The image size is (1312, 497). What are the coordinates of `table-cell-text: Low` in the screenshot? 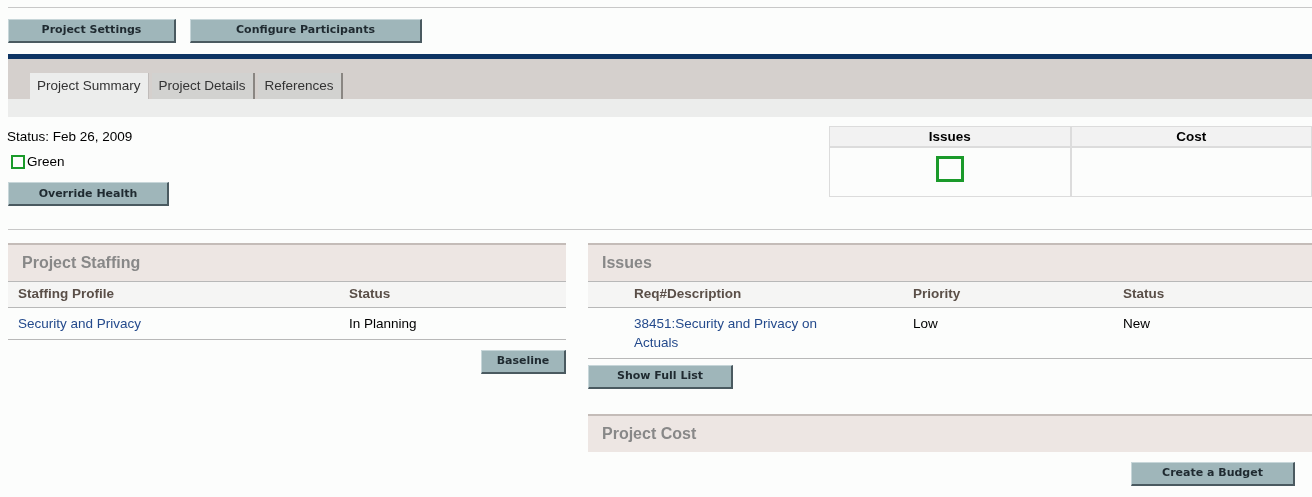 It's located at (926, 324).